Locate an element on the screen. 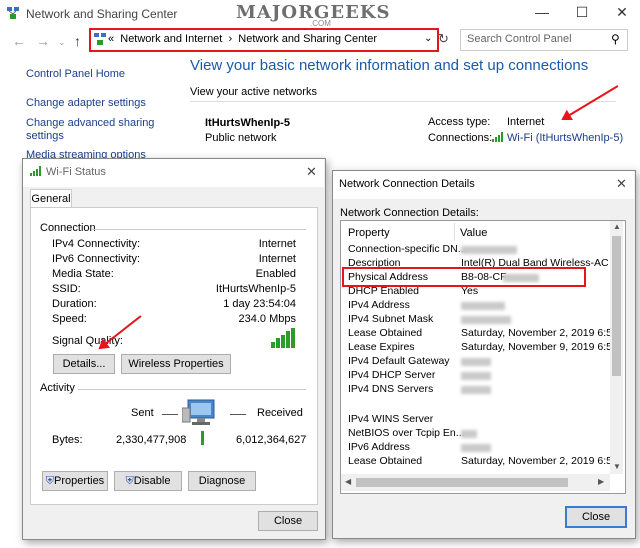 This screenshot has height=548, width=640. connection-group-line is located at coordinates (199, 229).